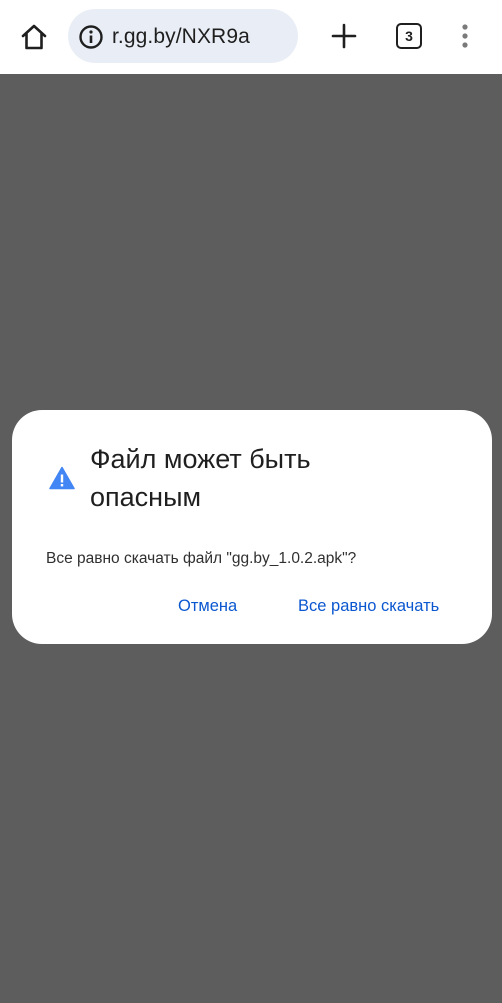  I want to click on browser-toolbar: r.gg.by/NXR9a 3, so click(251, 37).